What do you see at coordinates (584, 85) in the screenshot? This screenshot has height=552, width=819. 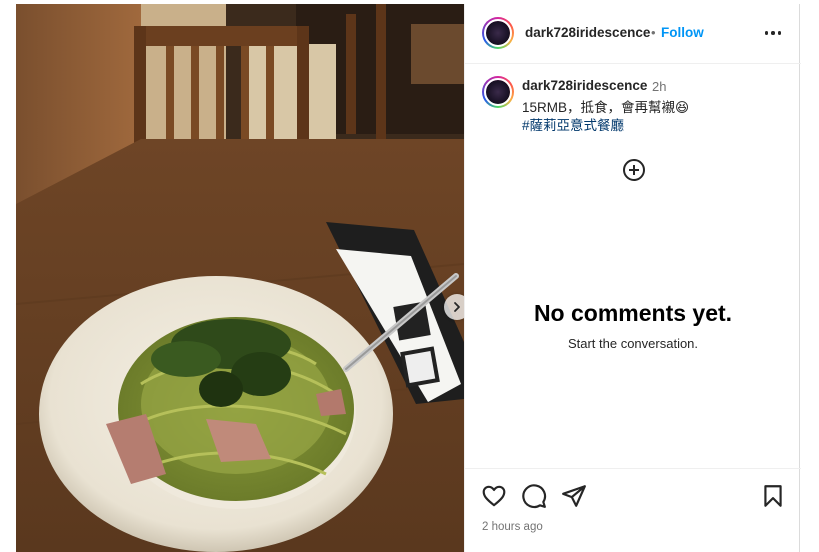 I see `caption-username: dark728iridescence` at bounding box center [584, 85].